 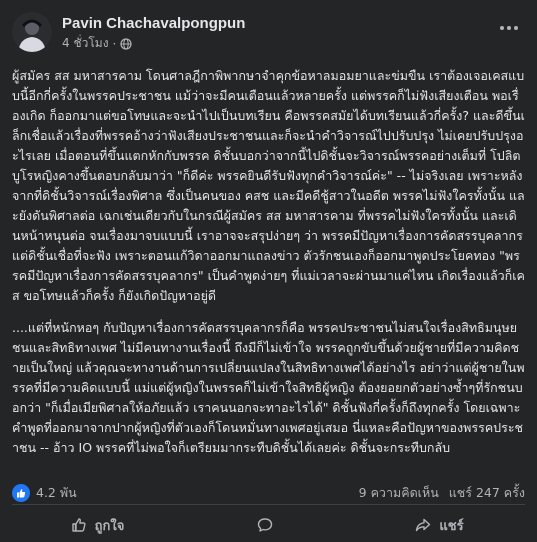 What do you see at coordinates (268, 504) in the screenshot?
I see `action-divider` at bounding box center [268, 504].